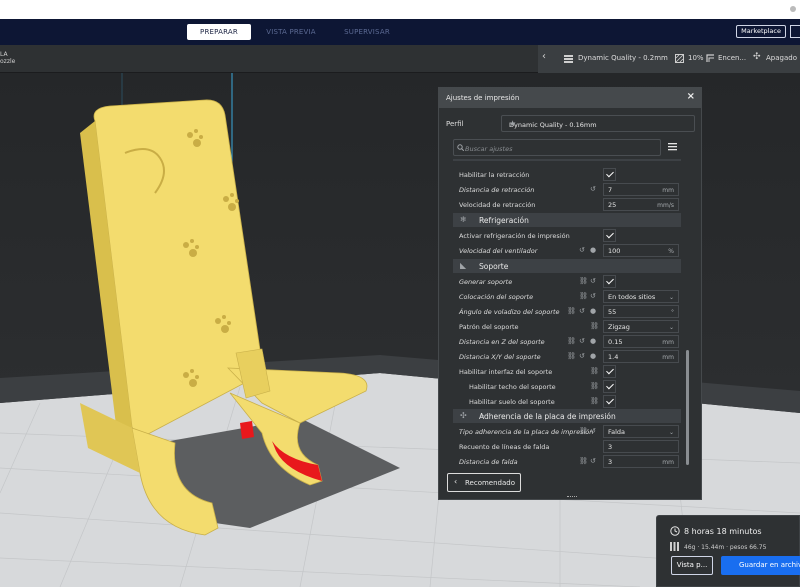 The width and height of the screenshot is (800, 587). Describe the element at coordinates (567, 401) in the screenshot. I see `setting-row: Habilitar suelo del soporte ⛓` at that location.